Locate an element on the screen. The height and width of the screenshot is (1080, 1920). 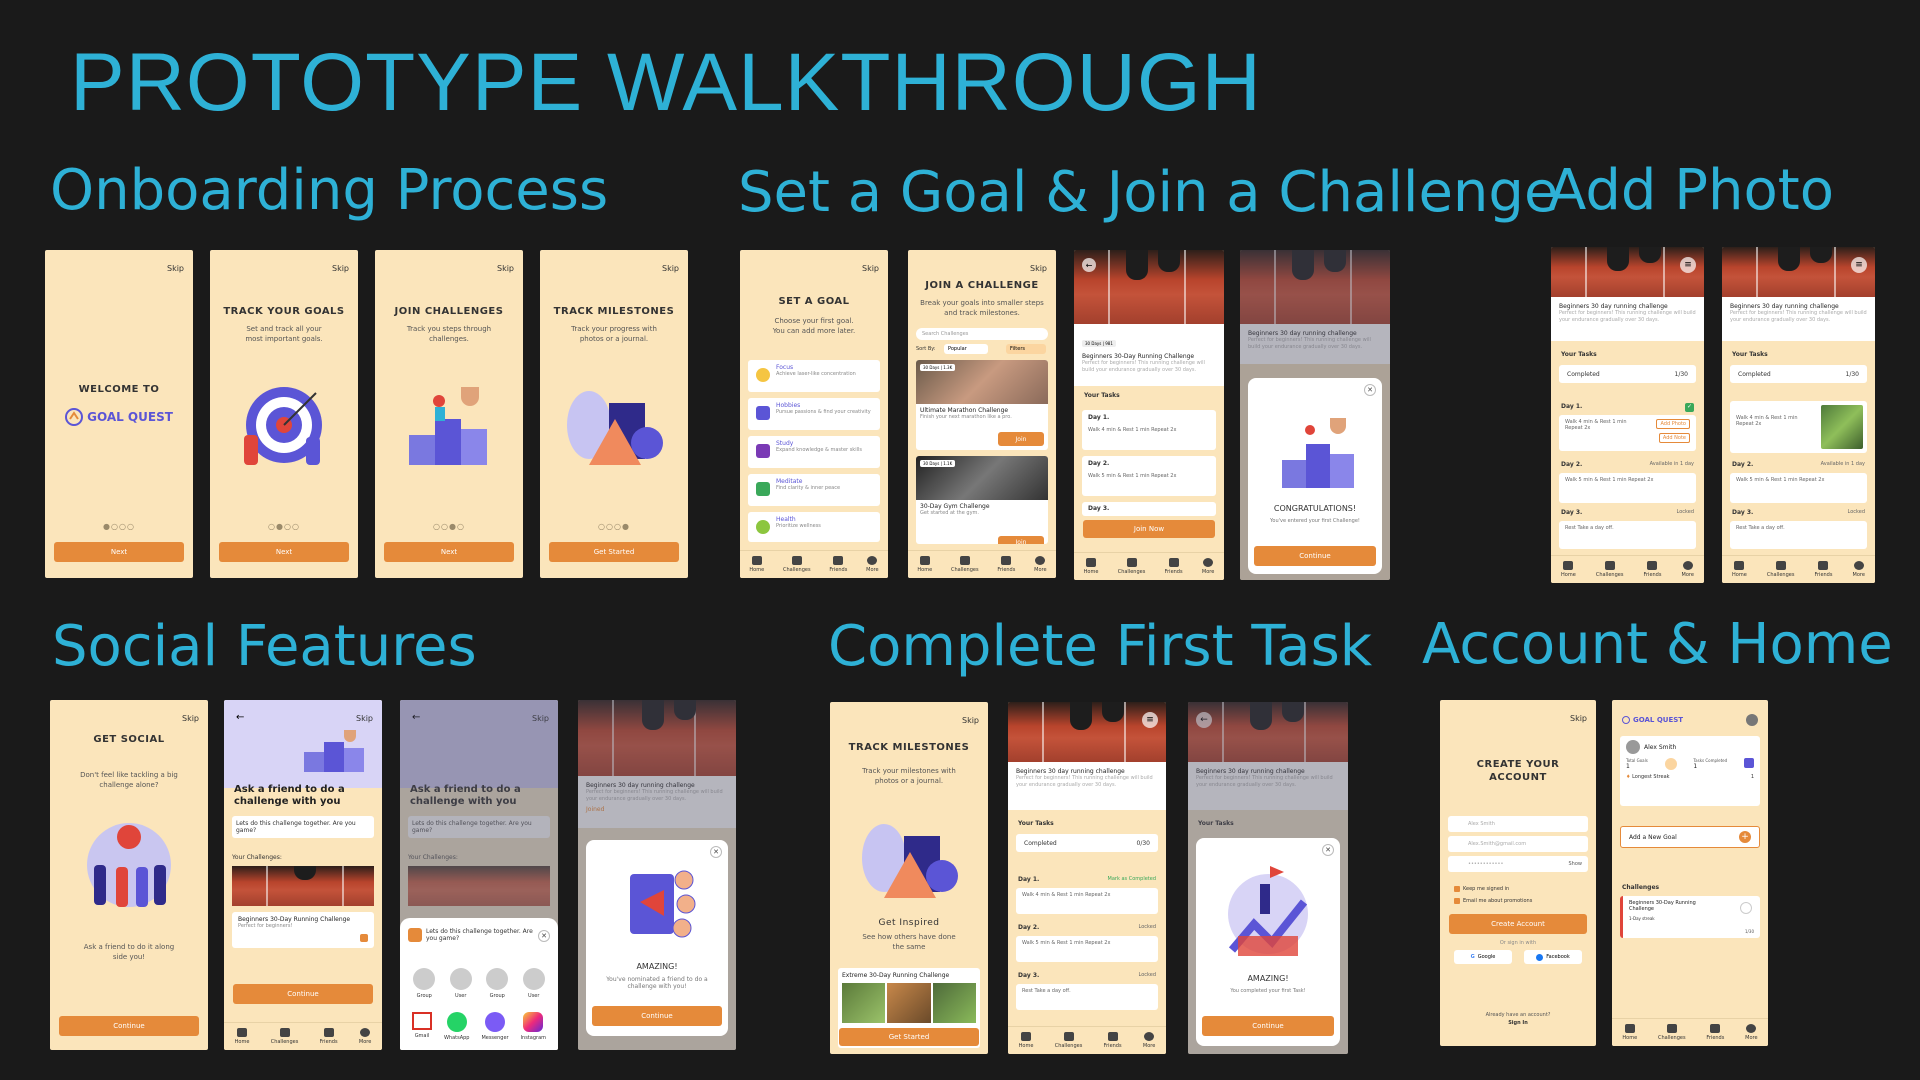
goal-option: Focus Achieve laser-like concentration is located at coordinates (814, 376).